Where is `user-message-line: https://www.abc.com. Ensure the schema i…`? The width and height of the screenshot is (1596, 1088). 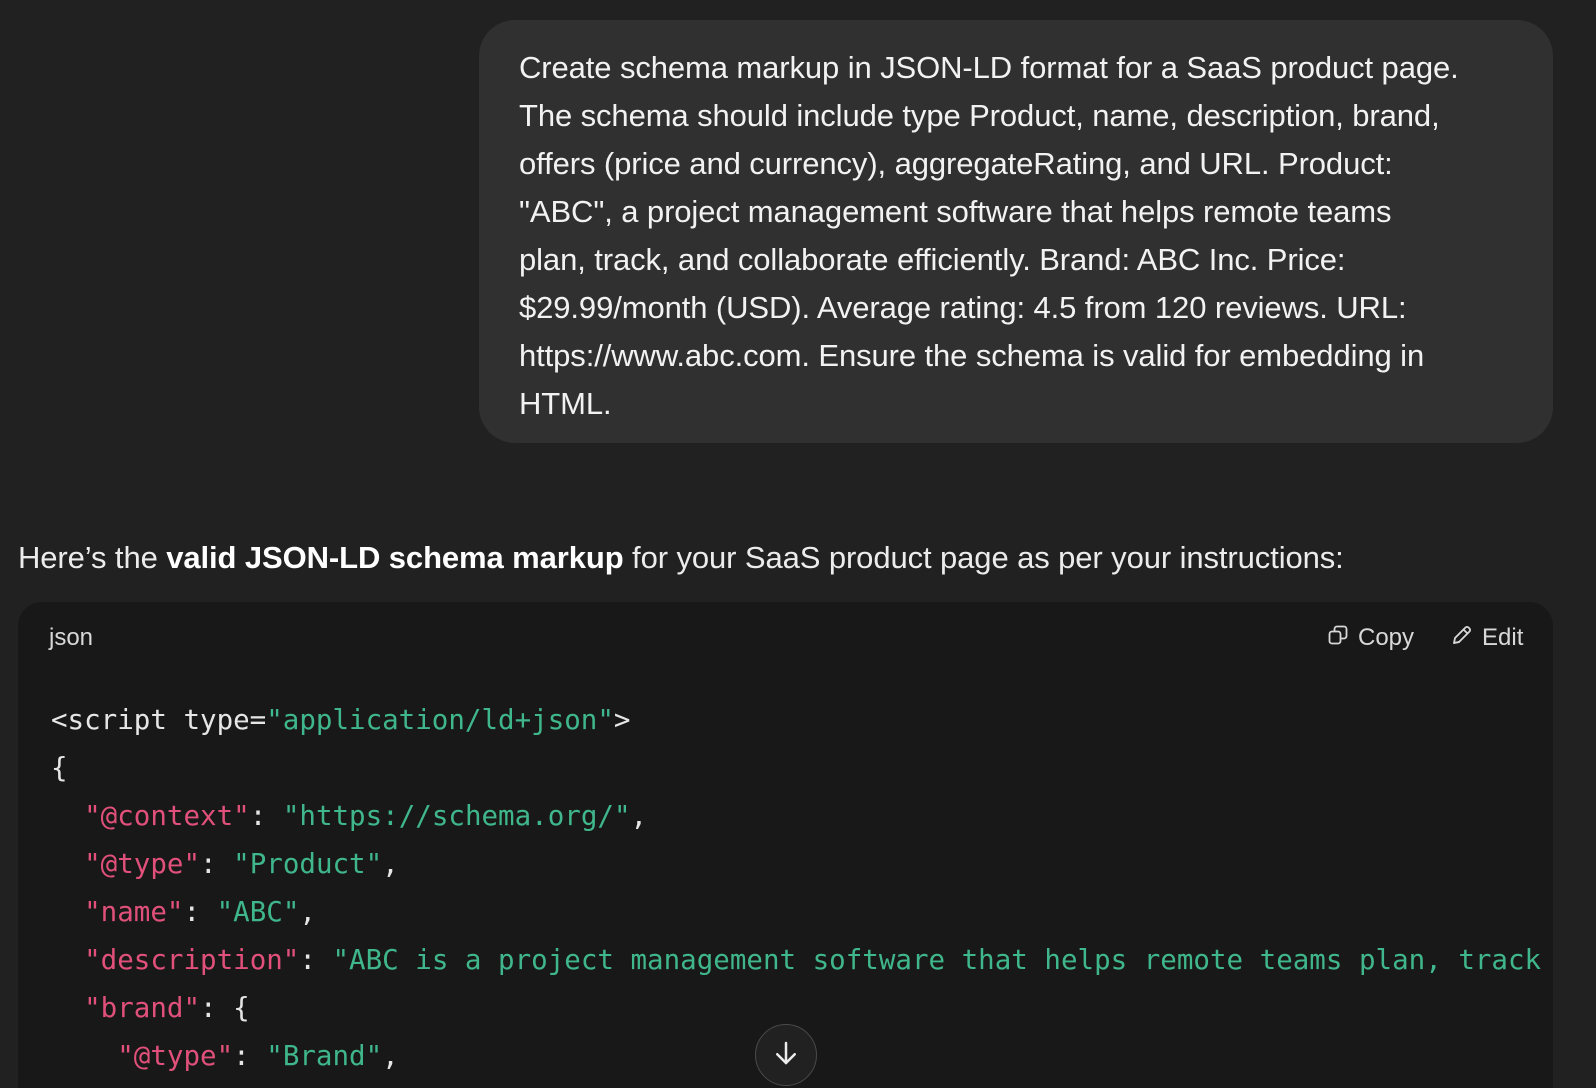
user-message-line: https://www.abc.com. Ensure the schema i… is located at coordinates (972, 355).